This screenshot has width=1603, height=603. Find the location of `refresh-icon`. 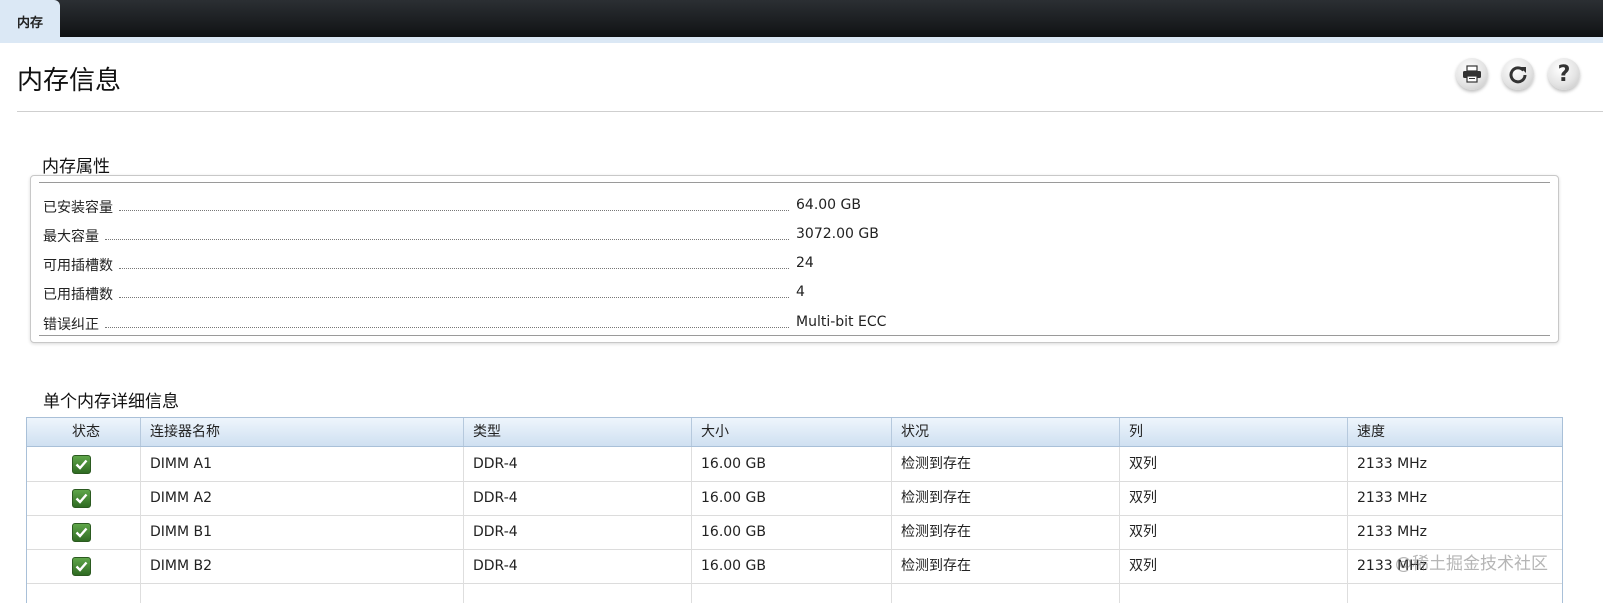

refresh-icon is located at coordinates (1518, 74).